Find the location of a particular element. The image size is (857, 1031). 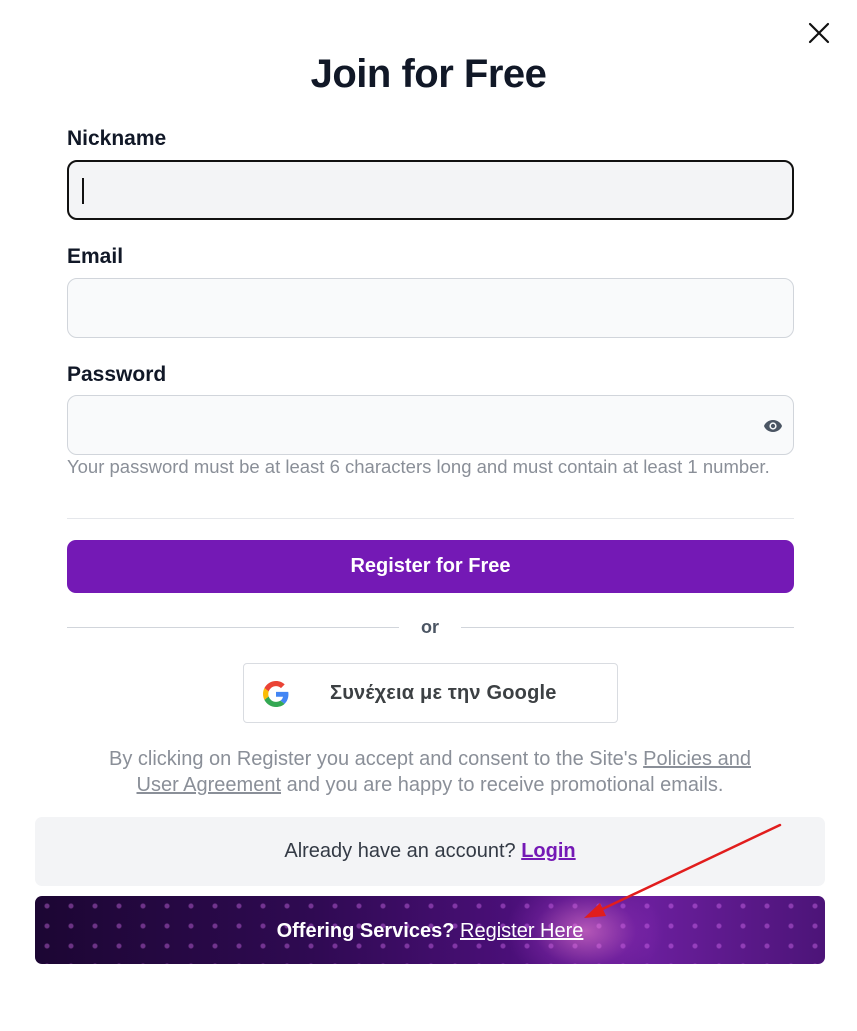

email-label: Email is located at coordinates (95, 256).